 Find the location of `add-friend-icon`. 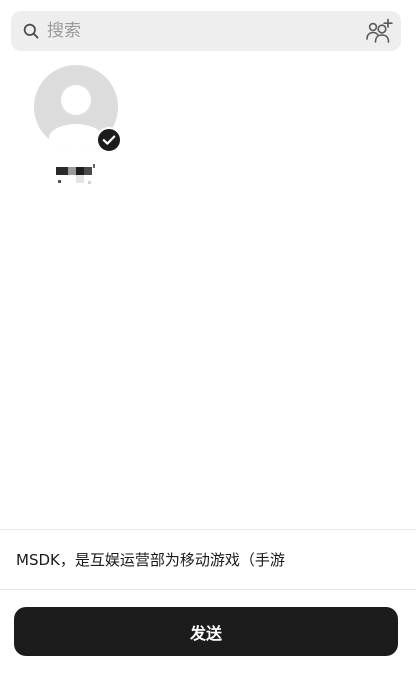

add-friend-icon is located at coordinates (379, 31).